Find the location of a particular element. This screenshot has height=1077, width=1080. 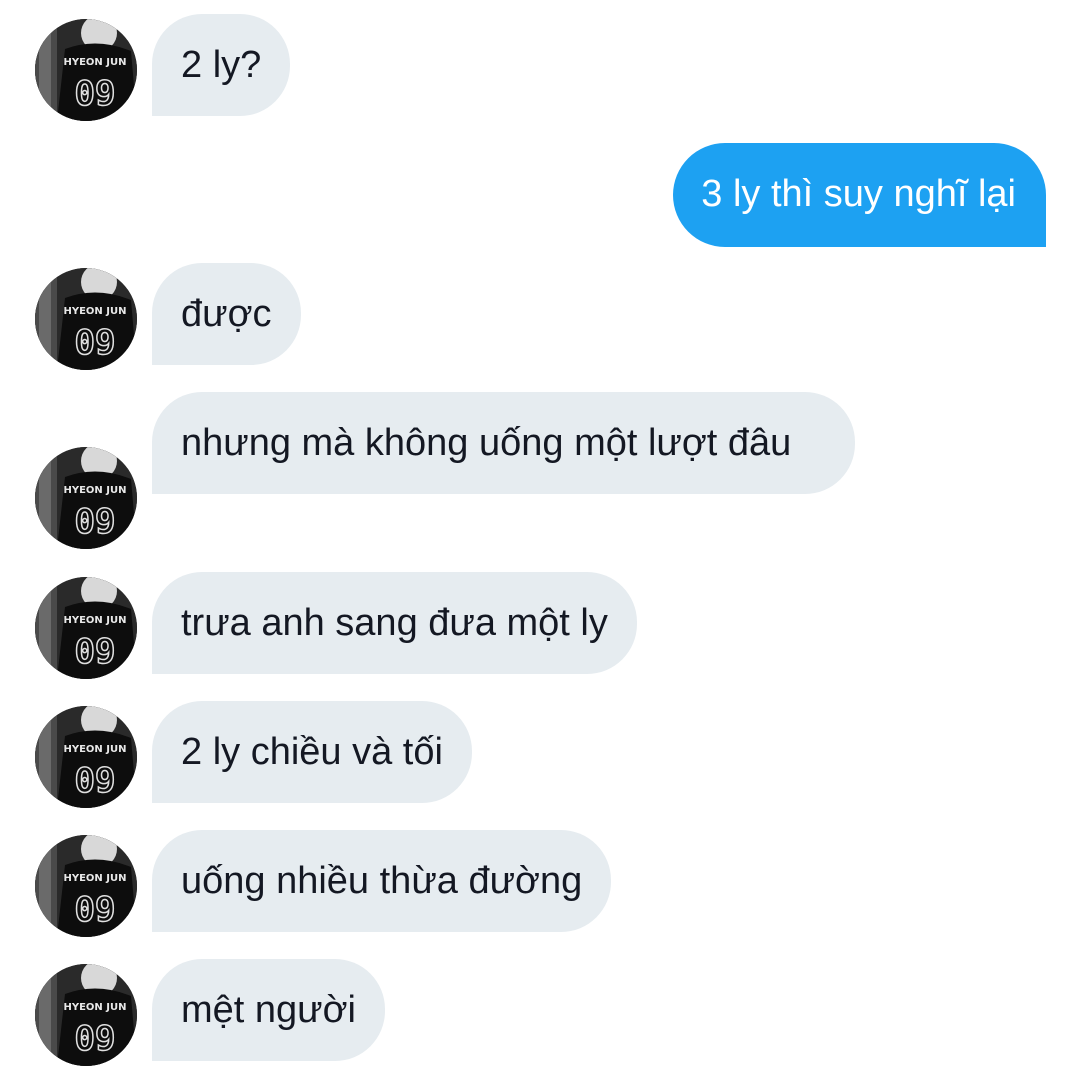

message-row-incoming: HYEON JUN 09 trưa anh sang đưa một ly is located at coordinates (540, 626).